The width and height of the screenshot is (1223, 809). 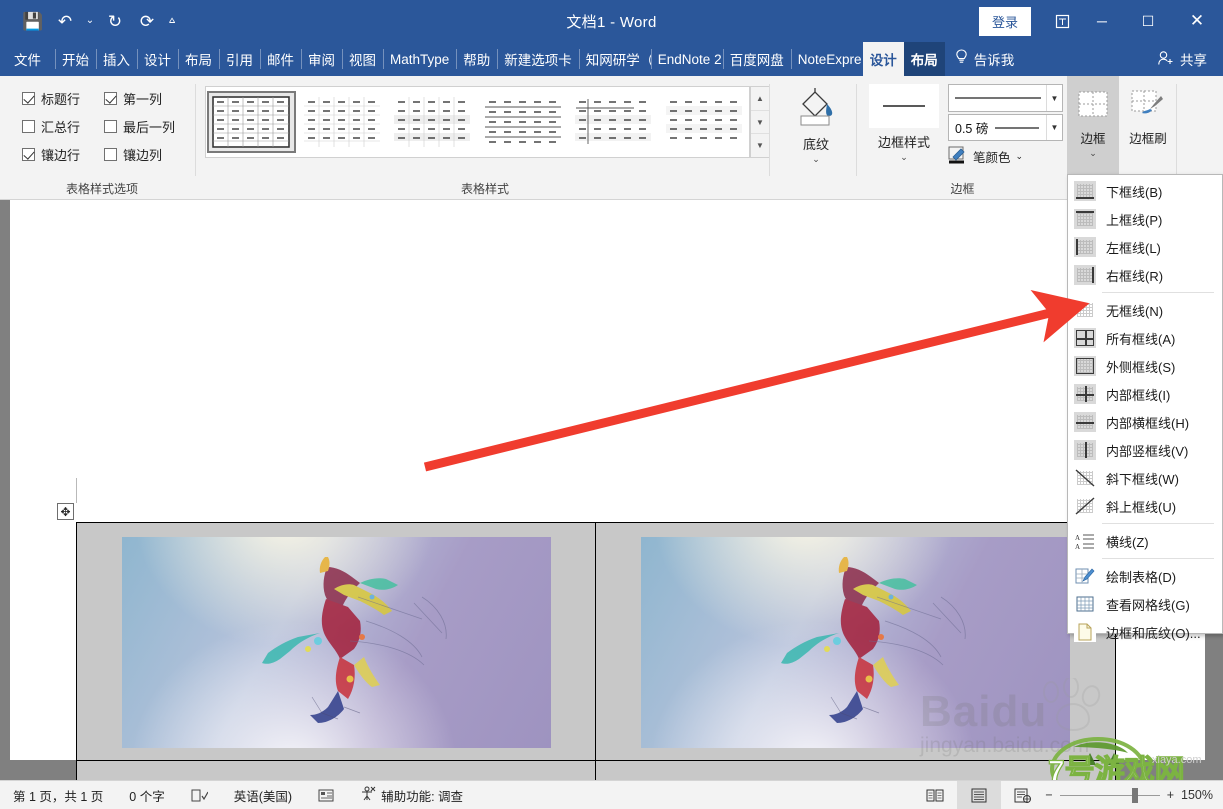 I want to click on tab-endnote: EndNote 2, so click(x=686, y=59).